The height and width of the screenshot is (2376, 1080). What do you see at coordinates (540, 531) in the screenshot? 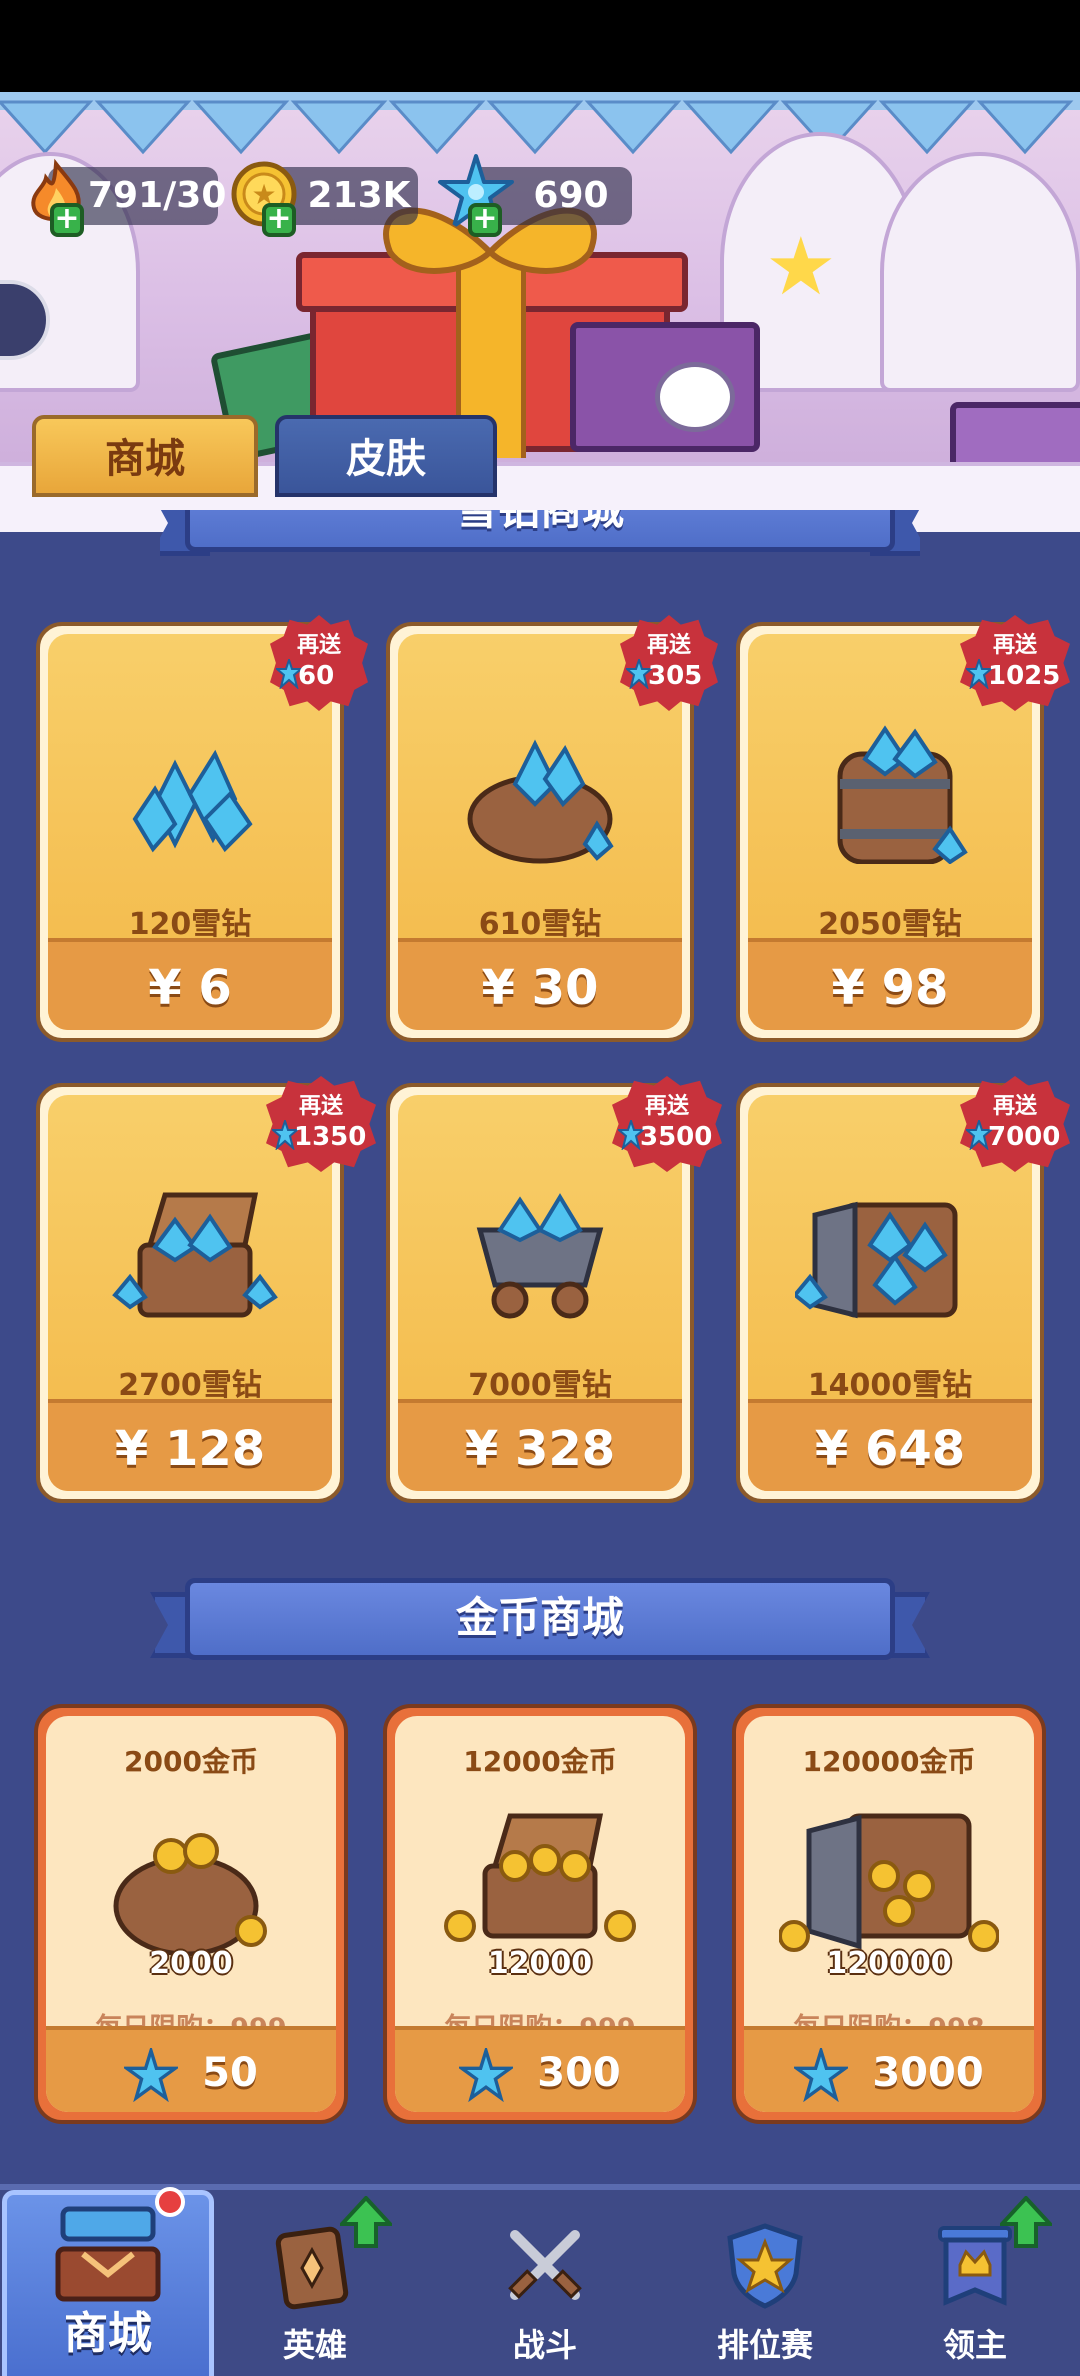
I see `diamond-shop-title: 雪钻商城` at bounding box center [540, 531].